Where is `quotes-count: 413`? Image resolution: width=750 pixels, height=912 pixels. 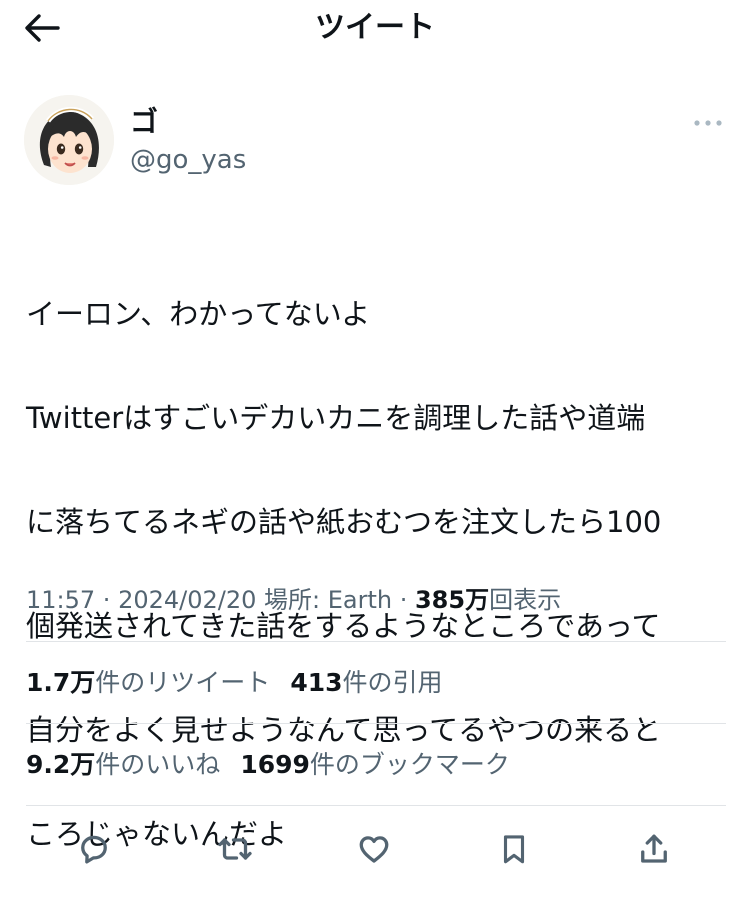 quotes-count: 413 is located at coordinates (316, 682).